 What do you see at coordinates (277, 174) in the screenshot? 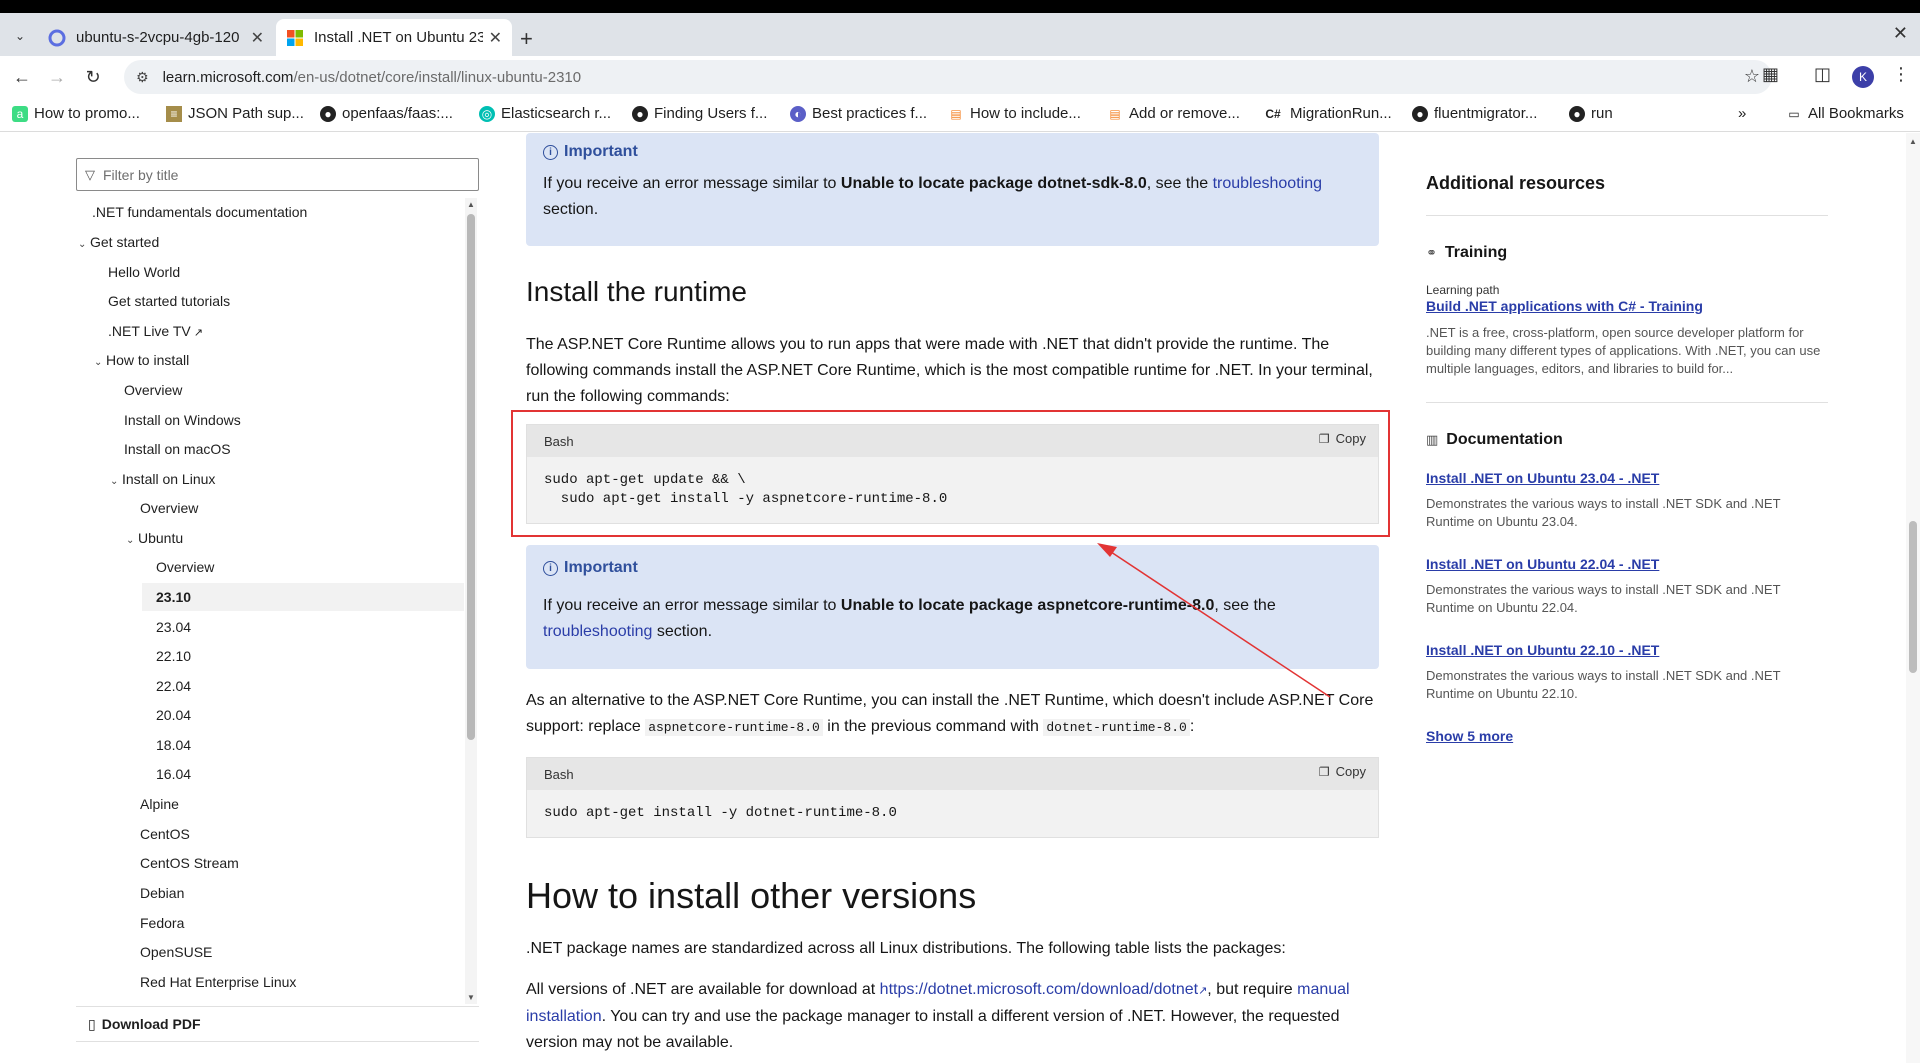
I see `toc-filter-input: ▽ Filter by title` at bounding box center [277, 174].